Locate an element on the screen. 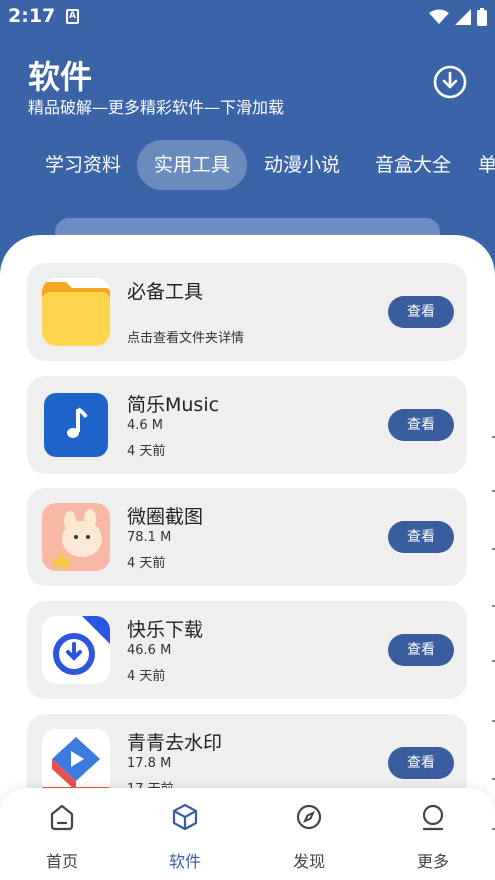 The width and height of the screenshot is (495, 880). list-item-app: 微圈截图 78.1 M 4 天前 查看 is located at coordinates (247, 537).